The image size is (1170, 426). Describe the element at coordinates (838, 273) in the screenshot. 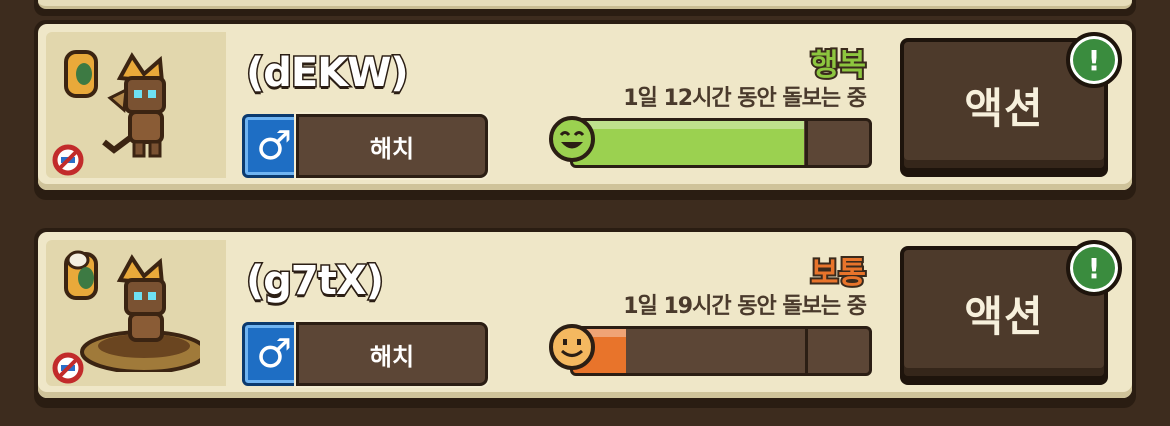

I see `mood-status-label: 보통` at that location.